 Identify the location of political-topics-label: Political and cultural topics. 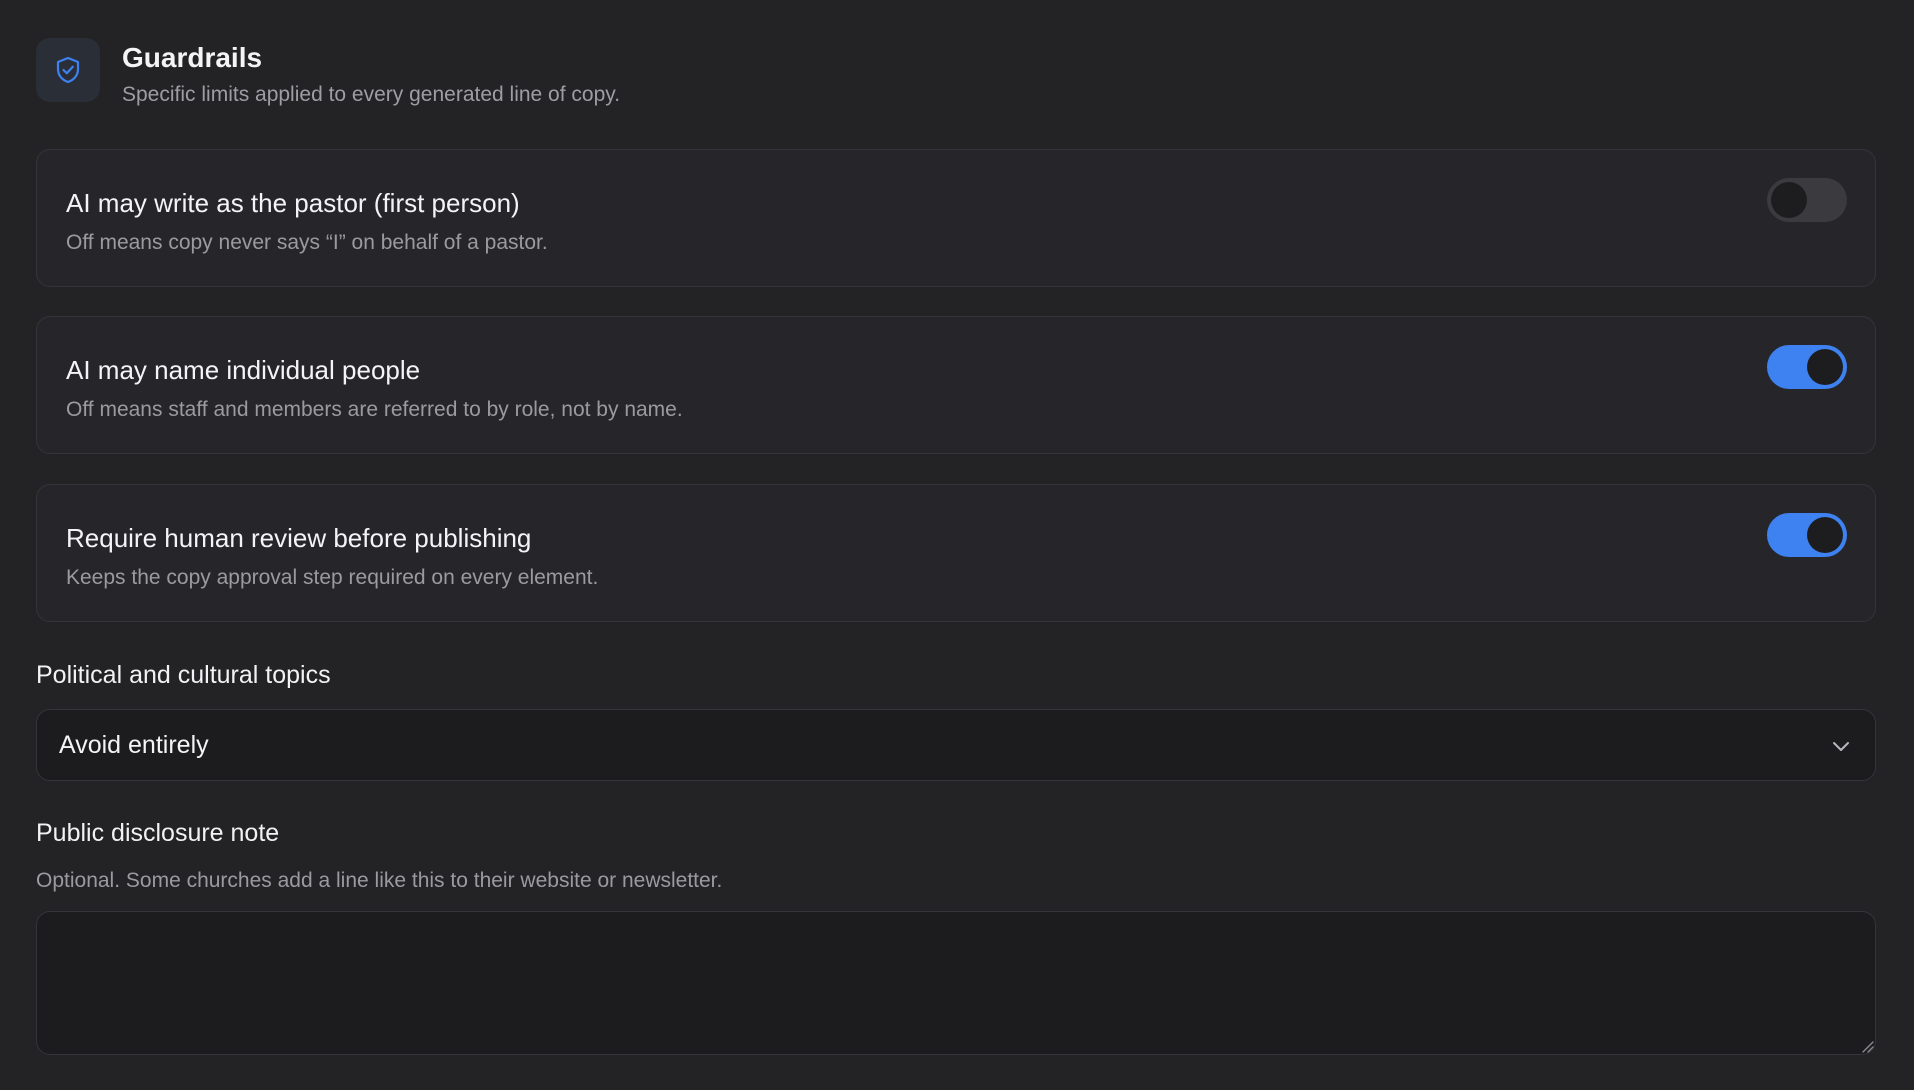
(183, 675).